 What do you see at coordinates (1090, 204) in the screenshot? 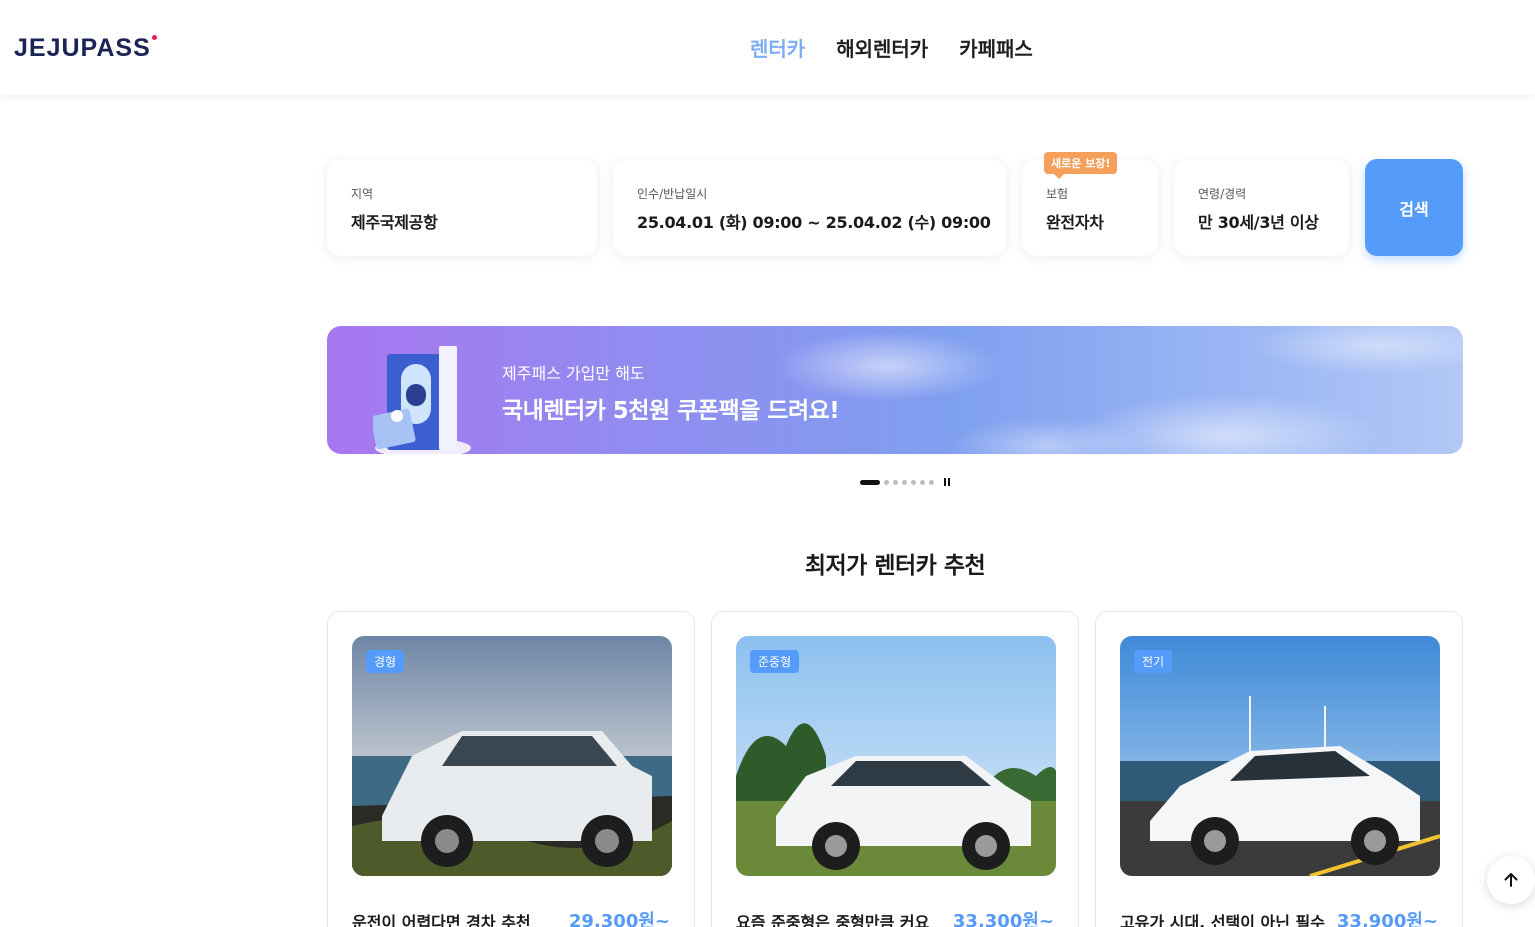
I see `insurance-field: 새로운 보장! 보험 완전자차` at bounding box center [1090, 204].